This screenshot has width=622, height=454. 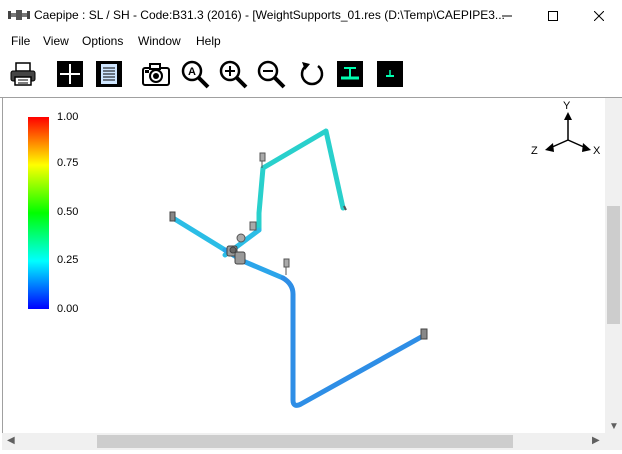 What do you see at coordinates (311, 41) in the screenshot?
I see `menu-bar: File View Options Window Help` at bounding box center [311, 41].